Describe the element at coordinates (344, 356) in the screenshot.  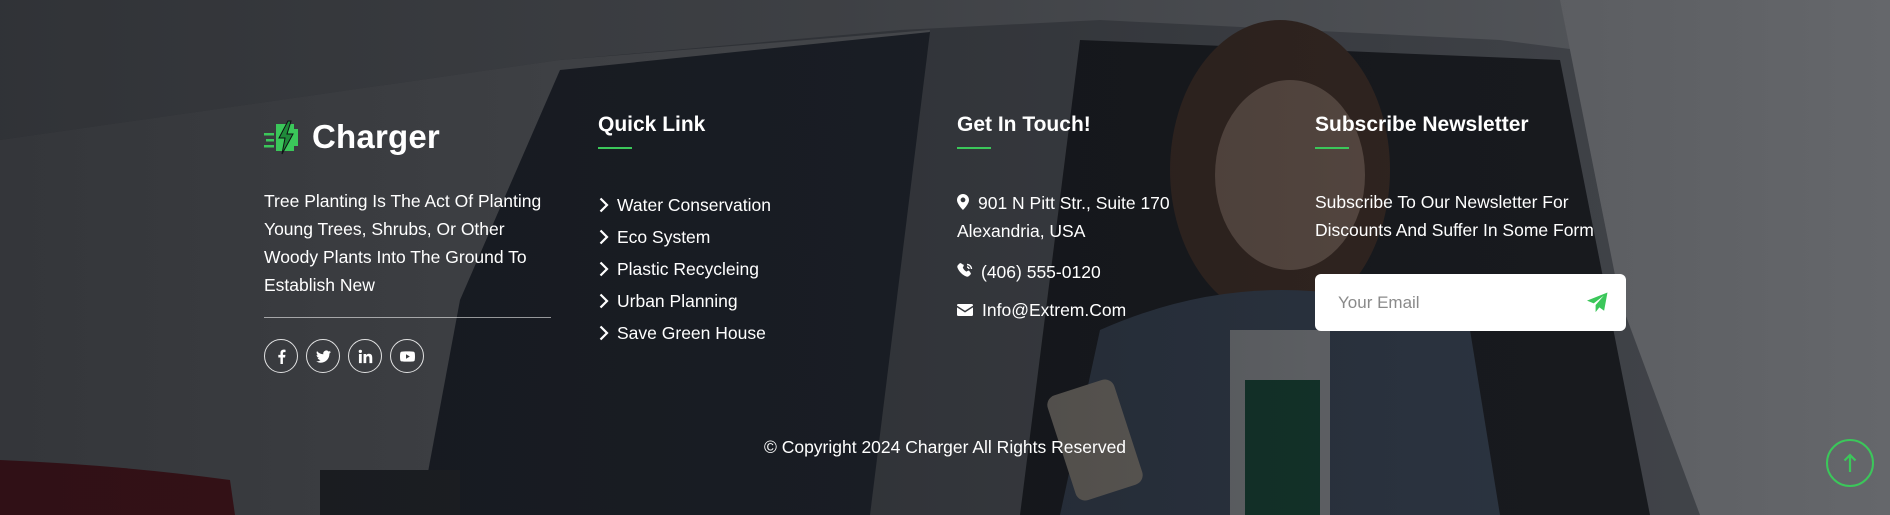
I see `social-links` at that location.